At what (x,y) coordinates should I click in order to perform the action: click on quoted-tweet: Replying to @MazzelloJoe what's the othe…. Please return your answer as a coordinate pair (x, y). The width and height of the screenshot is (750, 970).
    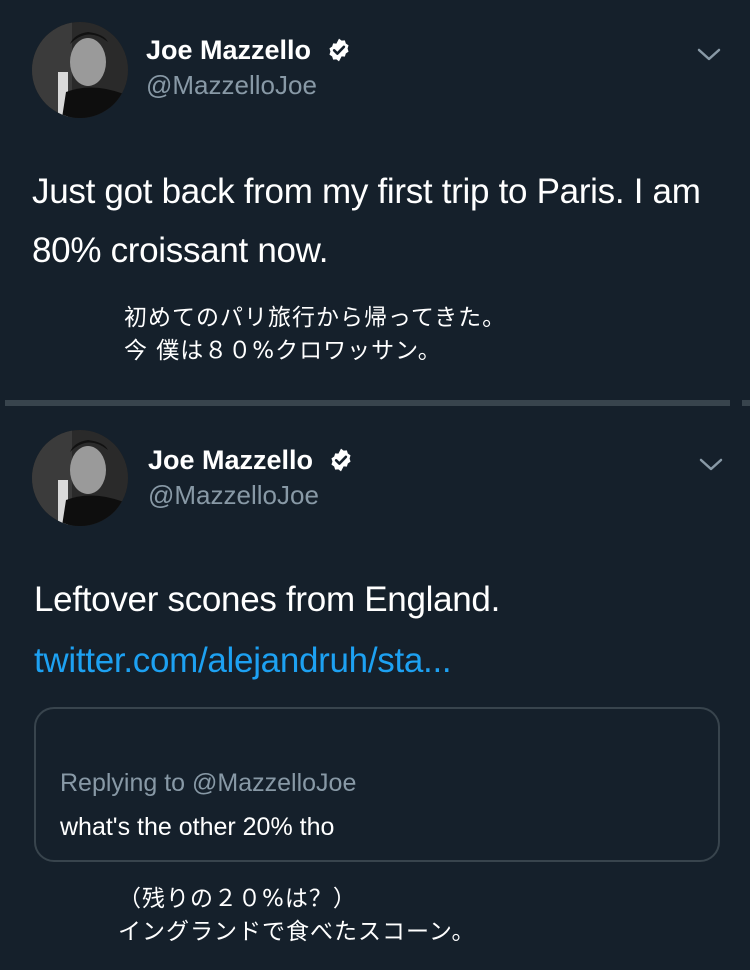
    Looking at the image, I should click on (377, 784).